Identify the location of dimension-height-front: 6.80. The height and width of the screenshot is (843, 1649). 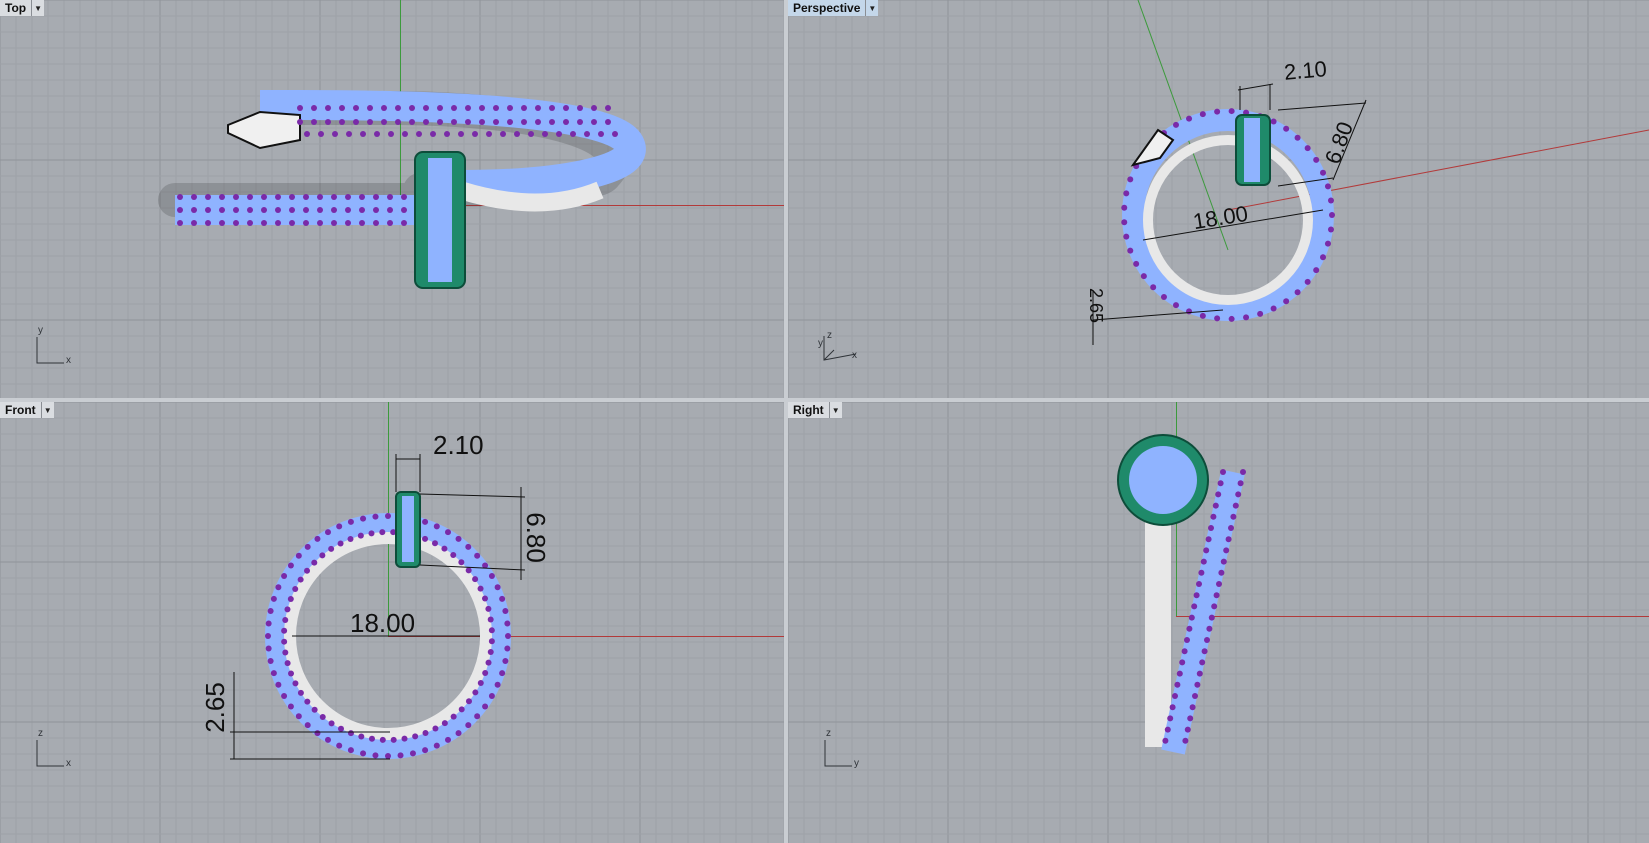
(535, 537).